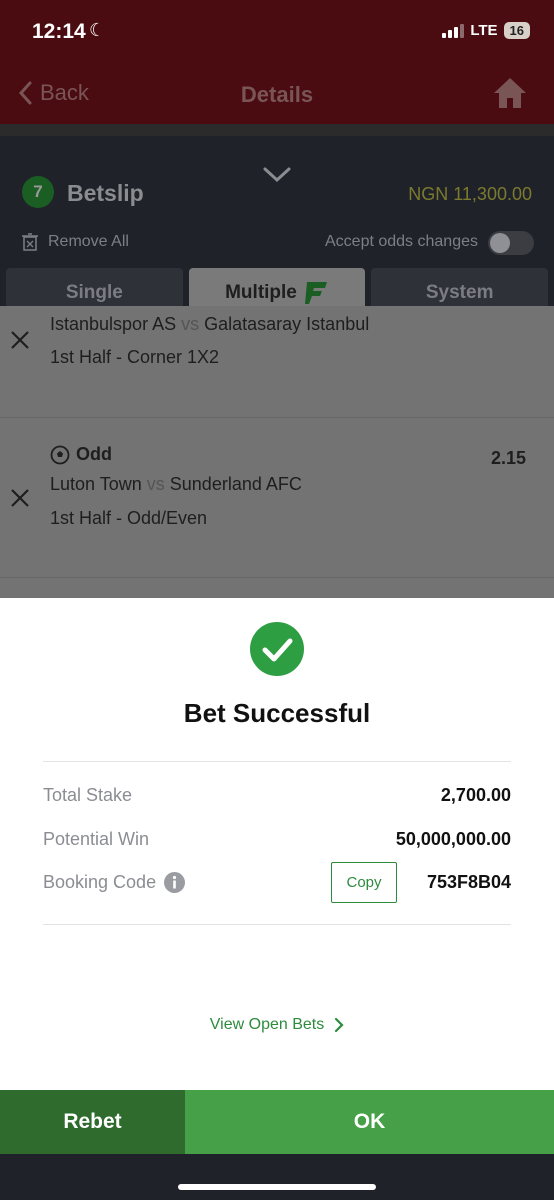  Describe the element at coordinates (235, 484) in the screenshot. I see `away-team: Sunderland AFC` at that location.